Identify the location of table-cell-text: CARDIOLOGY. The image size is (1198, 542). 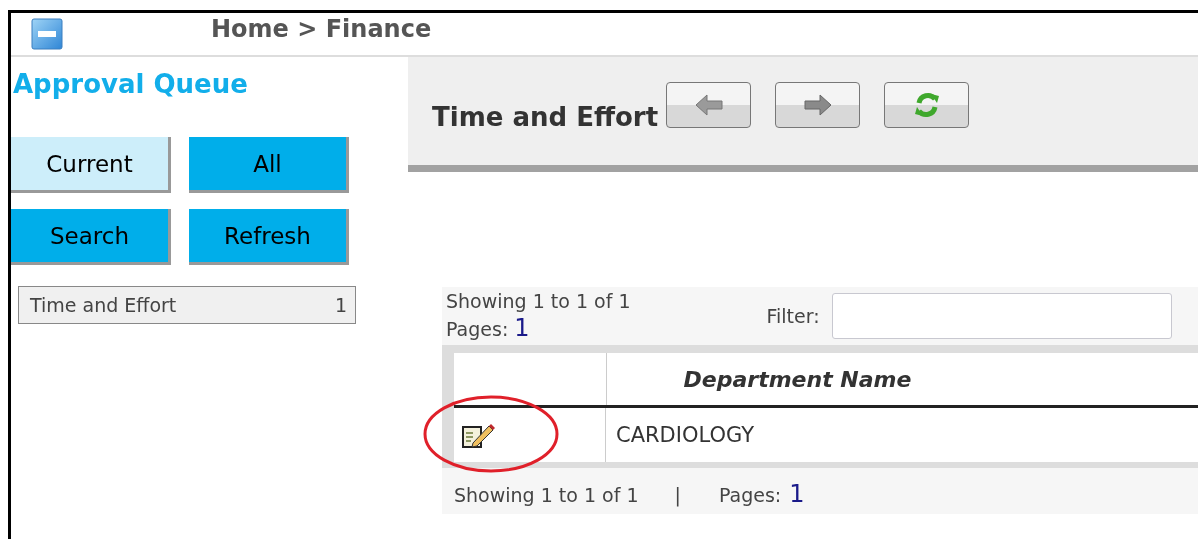
(685, 435).